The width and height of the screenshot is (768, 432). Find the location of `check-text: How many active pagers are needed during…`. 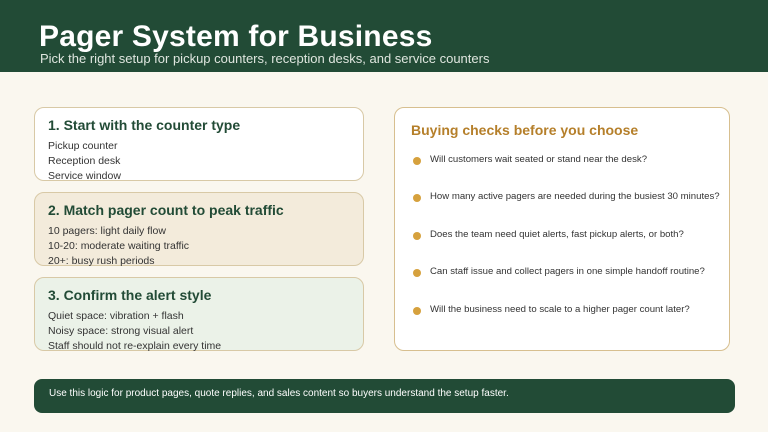

check-text: How many active pagers are needed during… is located at coordinates (575, 196).